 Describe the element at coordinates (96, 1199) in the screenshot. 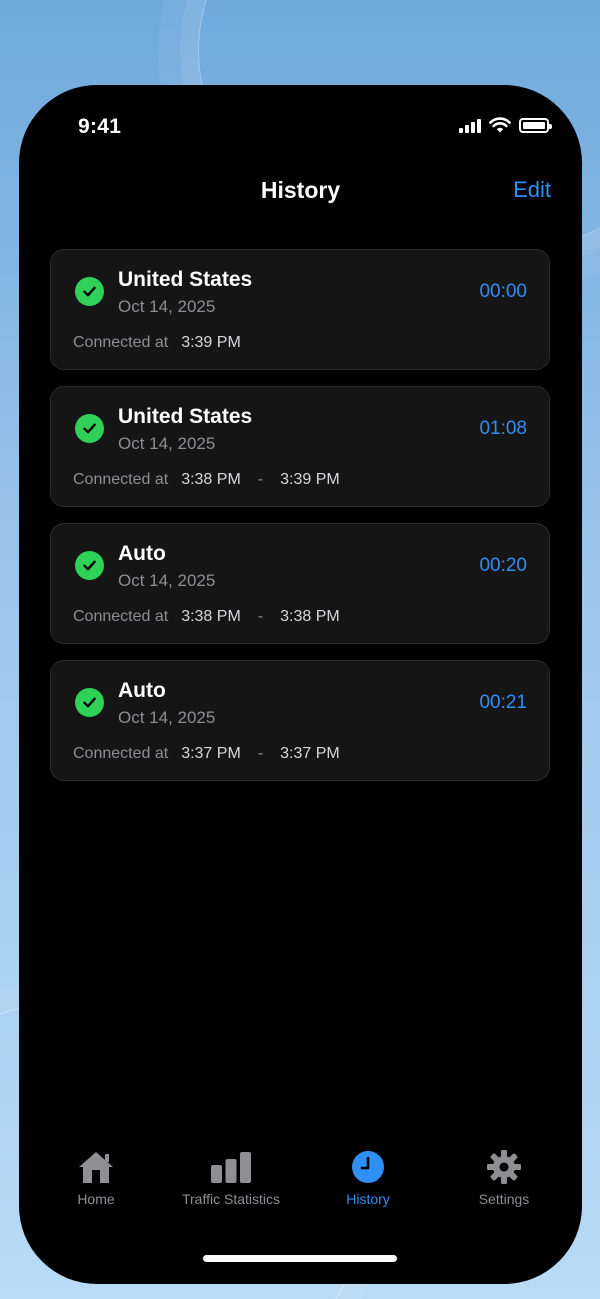

I see `tab-label: Home` at that location.